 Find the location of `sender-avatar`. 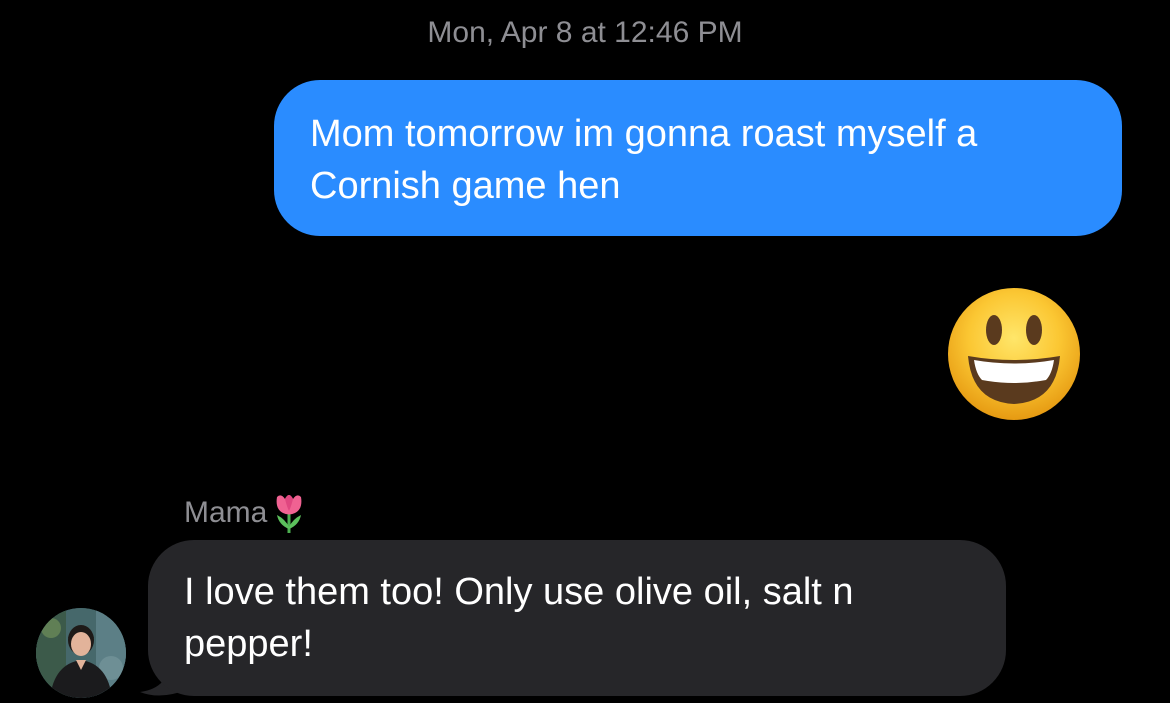

sender-avatar is located at coordinates (81, 653).